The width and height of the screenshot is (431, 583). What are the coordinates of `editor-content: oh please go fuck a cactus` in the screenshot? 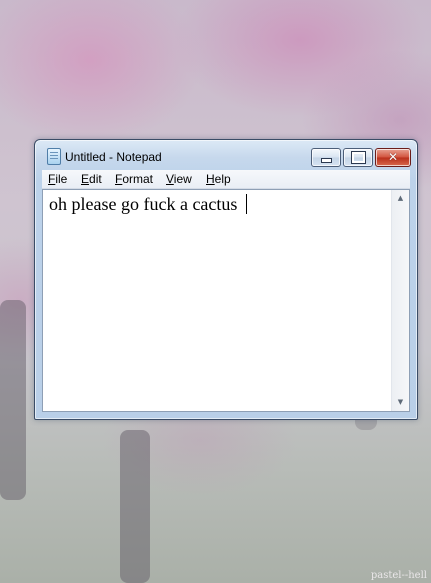 It's located at (145, 204).